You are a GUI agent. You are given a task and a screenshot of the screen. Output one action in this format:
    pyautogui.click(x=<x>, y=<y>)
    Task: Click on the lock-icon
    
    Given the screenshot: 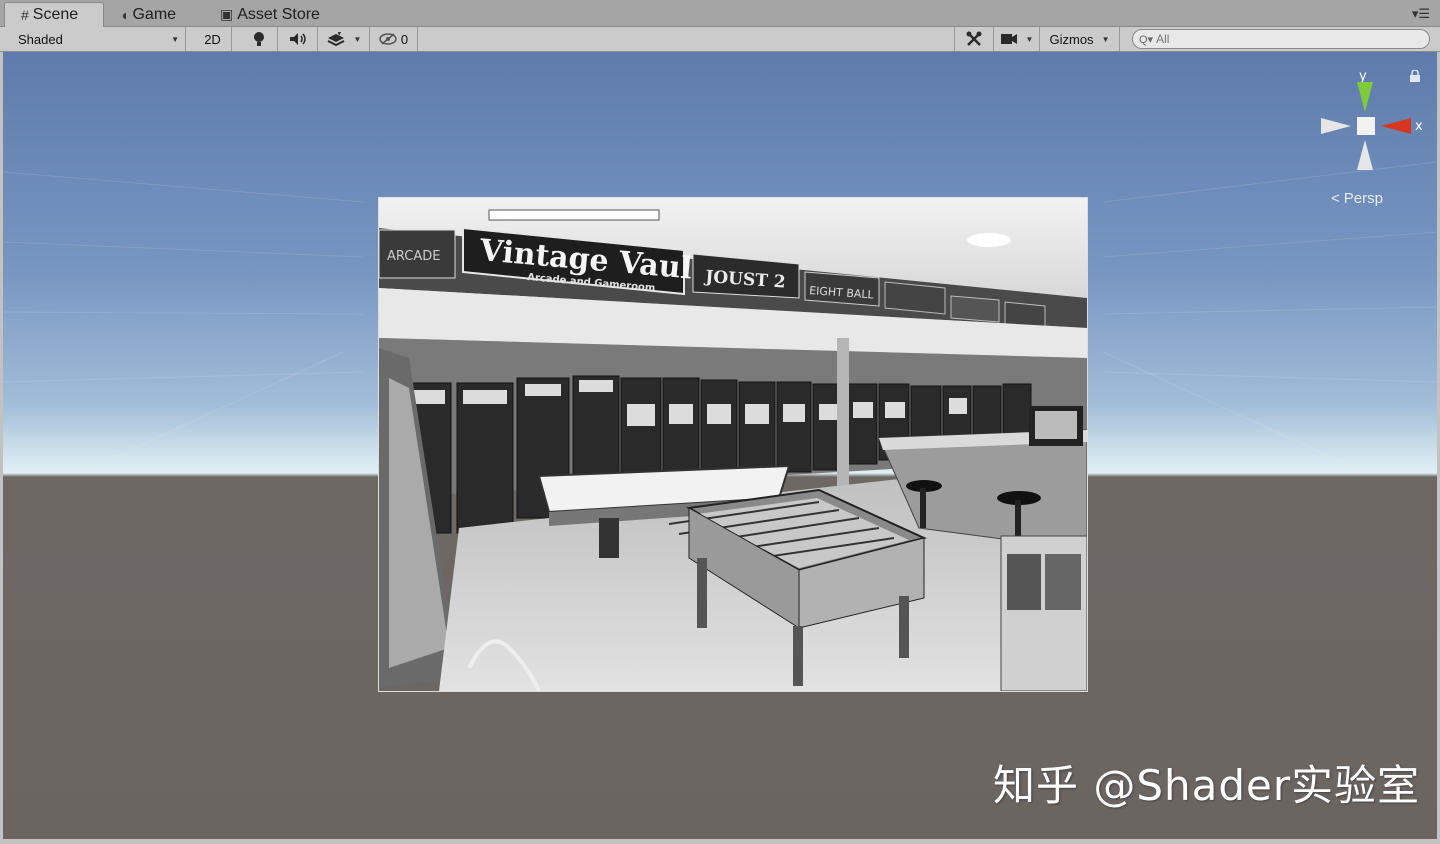 What is the action you would take?
    pyautogui.click(x=1415, y=76)
    